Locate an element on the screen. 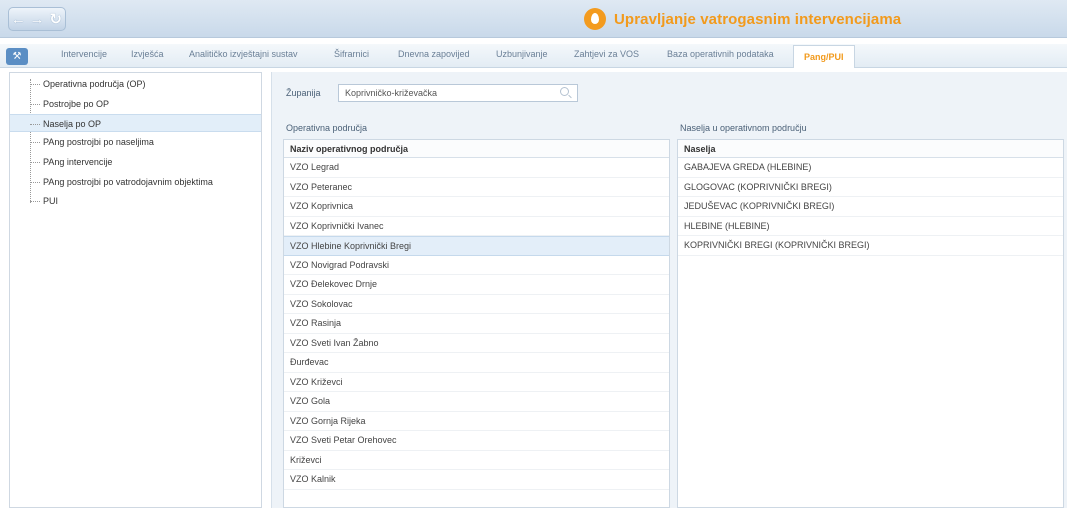 This screenshot has width=1067, height=508. table-row: JEDUŠEVAC (KOPRIVNIČKI BREGI) is located at coordinates (870, 207).